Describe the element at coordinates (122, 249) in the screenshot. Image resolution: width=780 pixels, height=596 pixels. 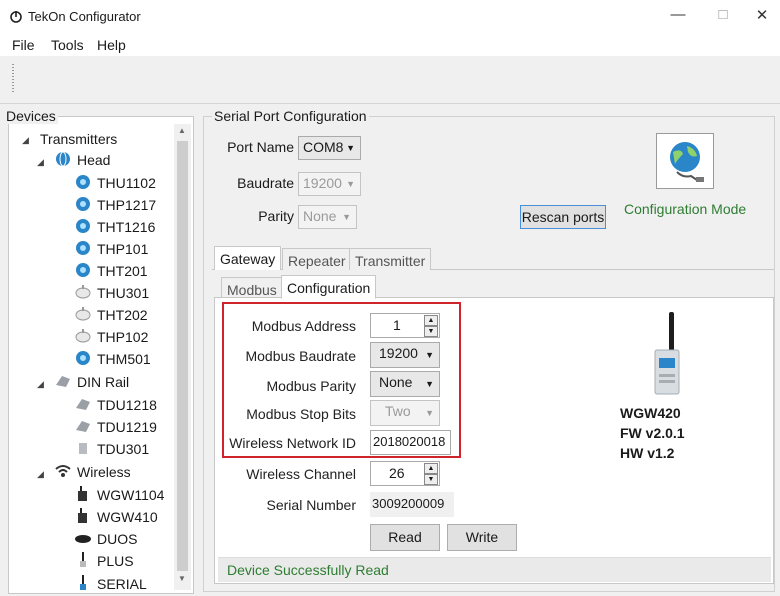
I see `tree-item-thp101: THP101` at that location.